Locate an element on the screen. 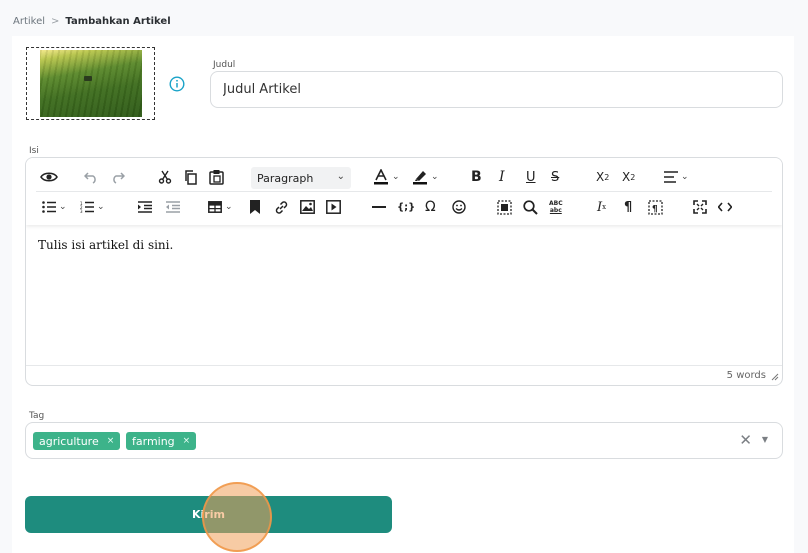 This screenshot has width=808, height=553. search-icon is located at coordinates (530, 207).